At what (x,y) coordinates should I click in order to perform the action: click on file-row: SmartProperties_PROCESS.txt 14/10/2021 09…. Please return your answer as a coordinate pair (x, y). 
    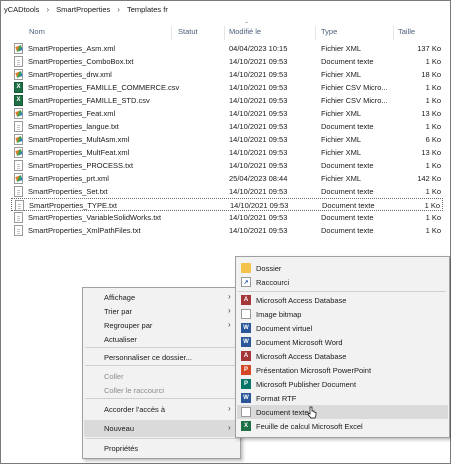
    Looking at the image, I should click on (227, 165).